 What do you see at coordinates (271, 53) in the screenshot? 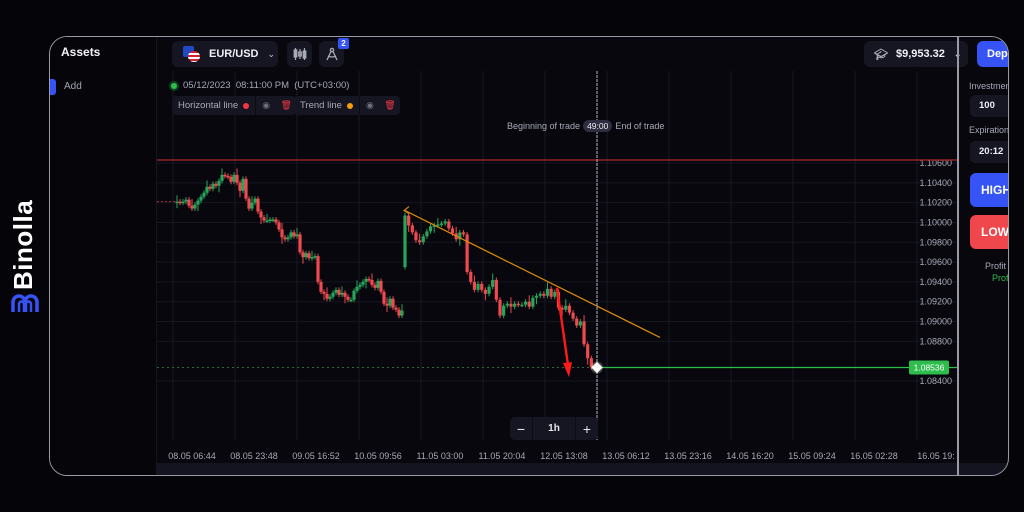
I see `chevron-down-icon: ⌄` at bounding box center [271, 53].